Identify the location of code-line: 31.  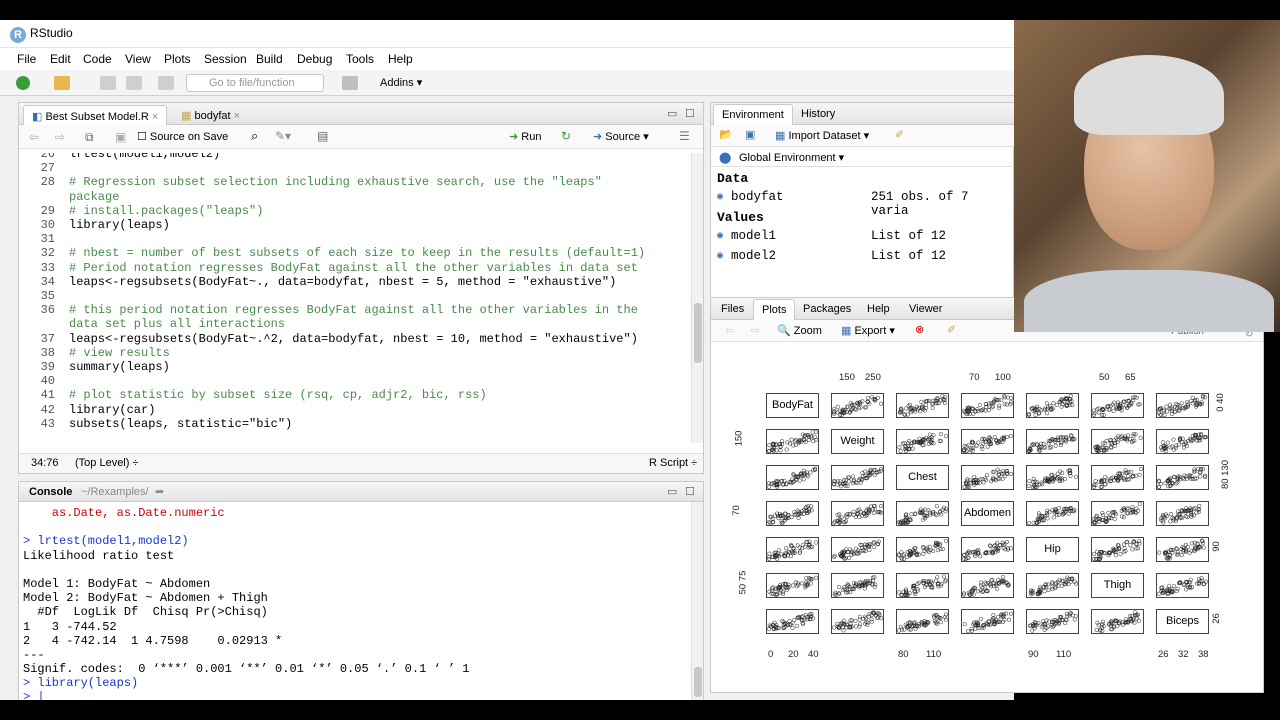
(361, 239).